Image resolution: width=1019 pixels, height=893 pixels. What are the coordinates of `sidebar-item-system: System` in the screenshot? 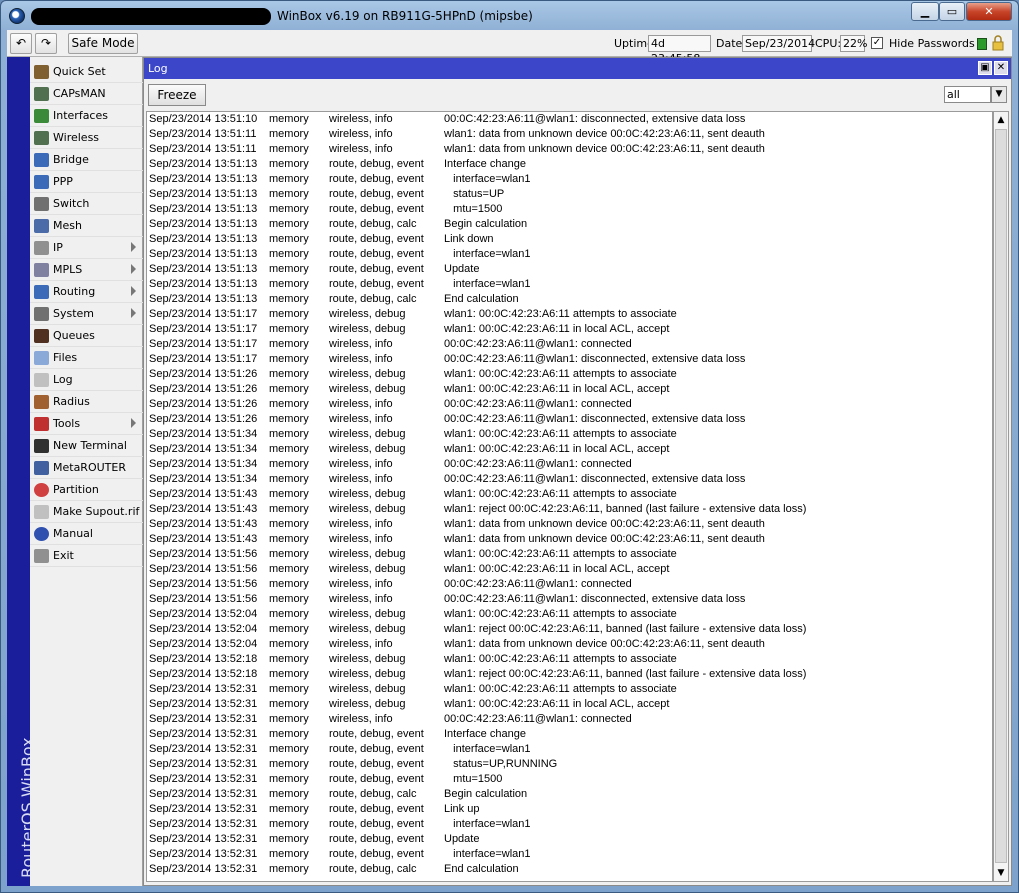 It's located at (86, 314).